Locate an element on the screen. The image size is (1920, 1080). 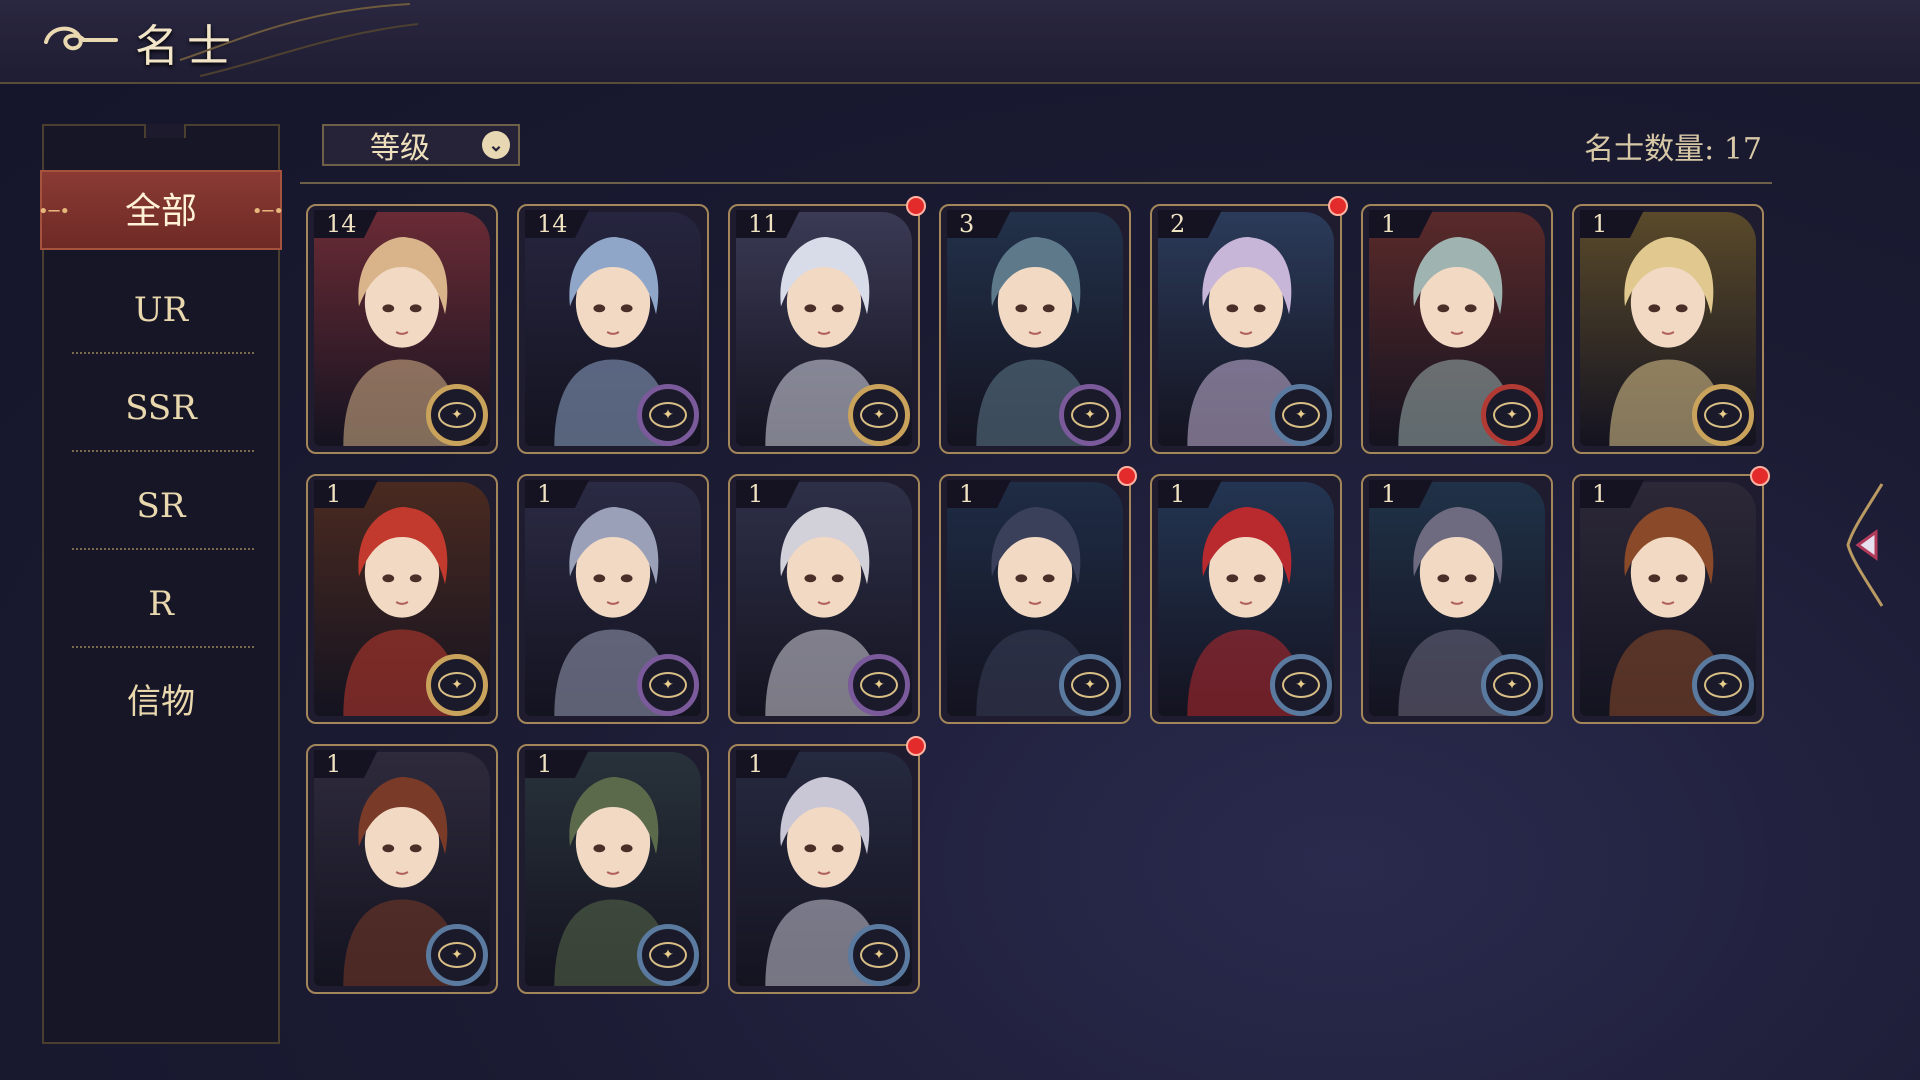
sidebar-notch is located at coordinates (165, 131).